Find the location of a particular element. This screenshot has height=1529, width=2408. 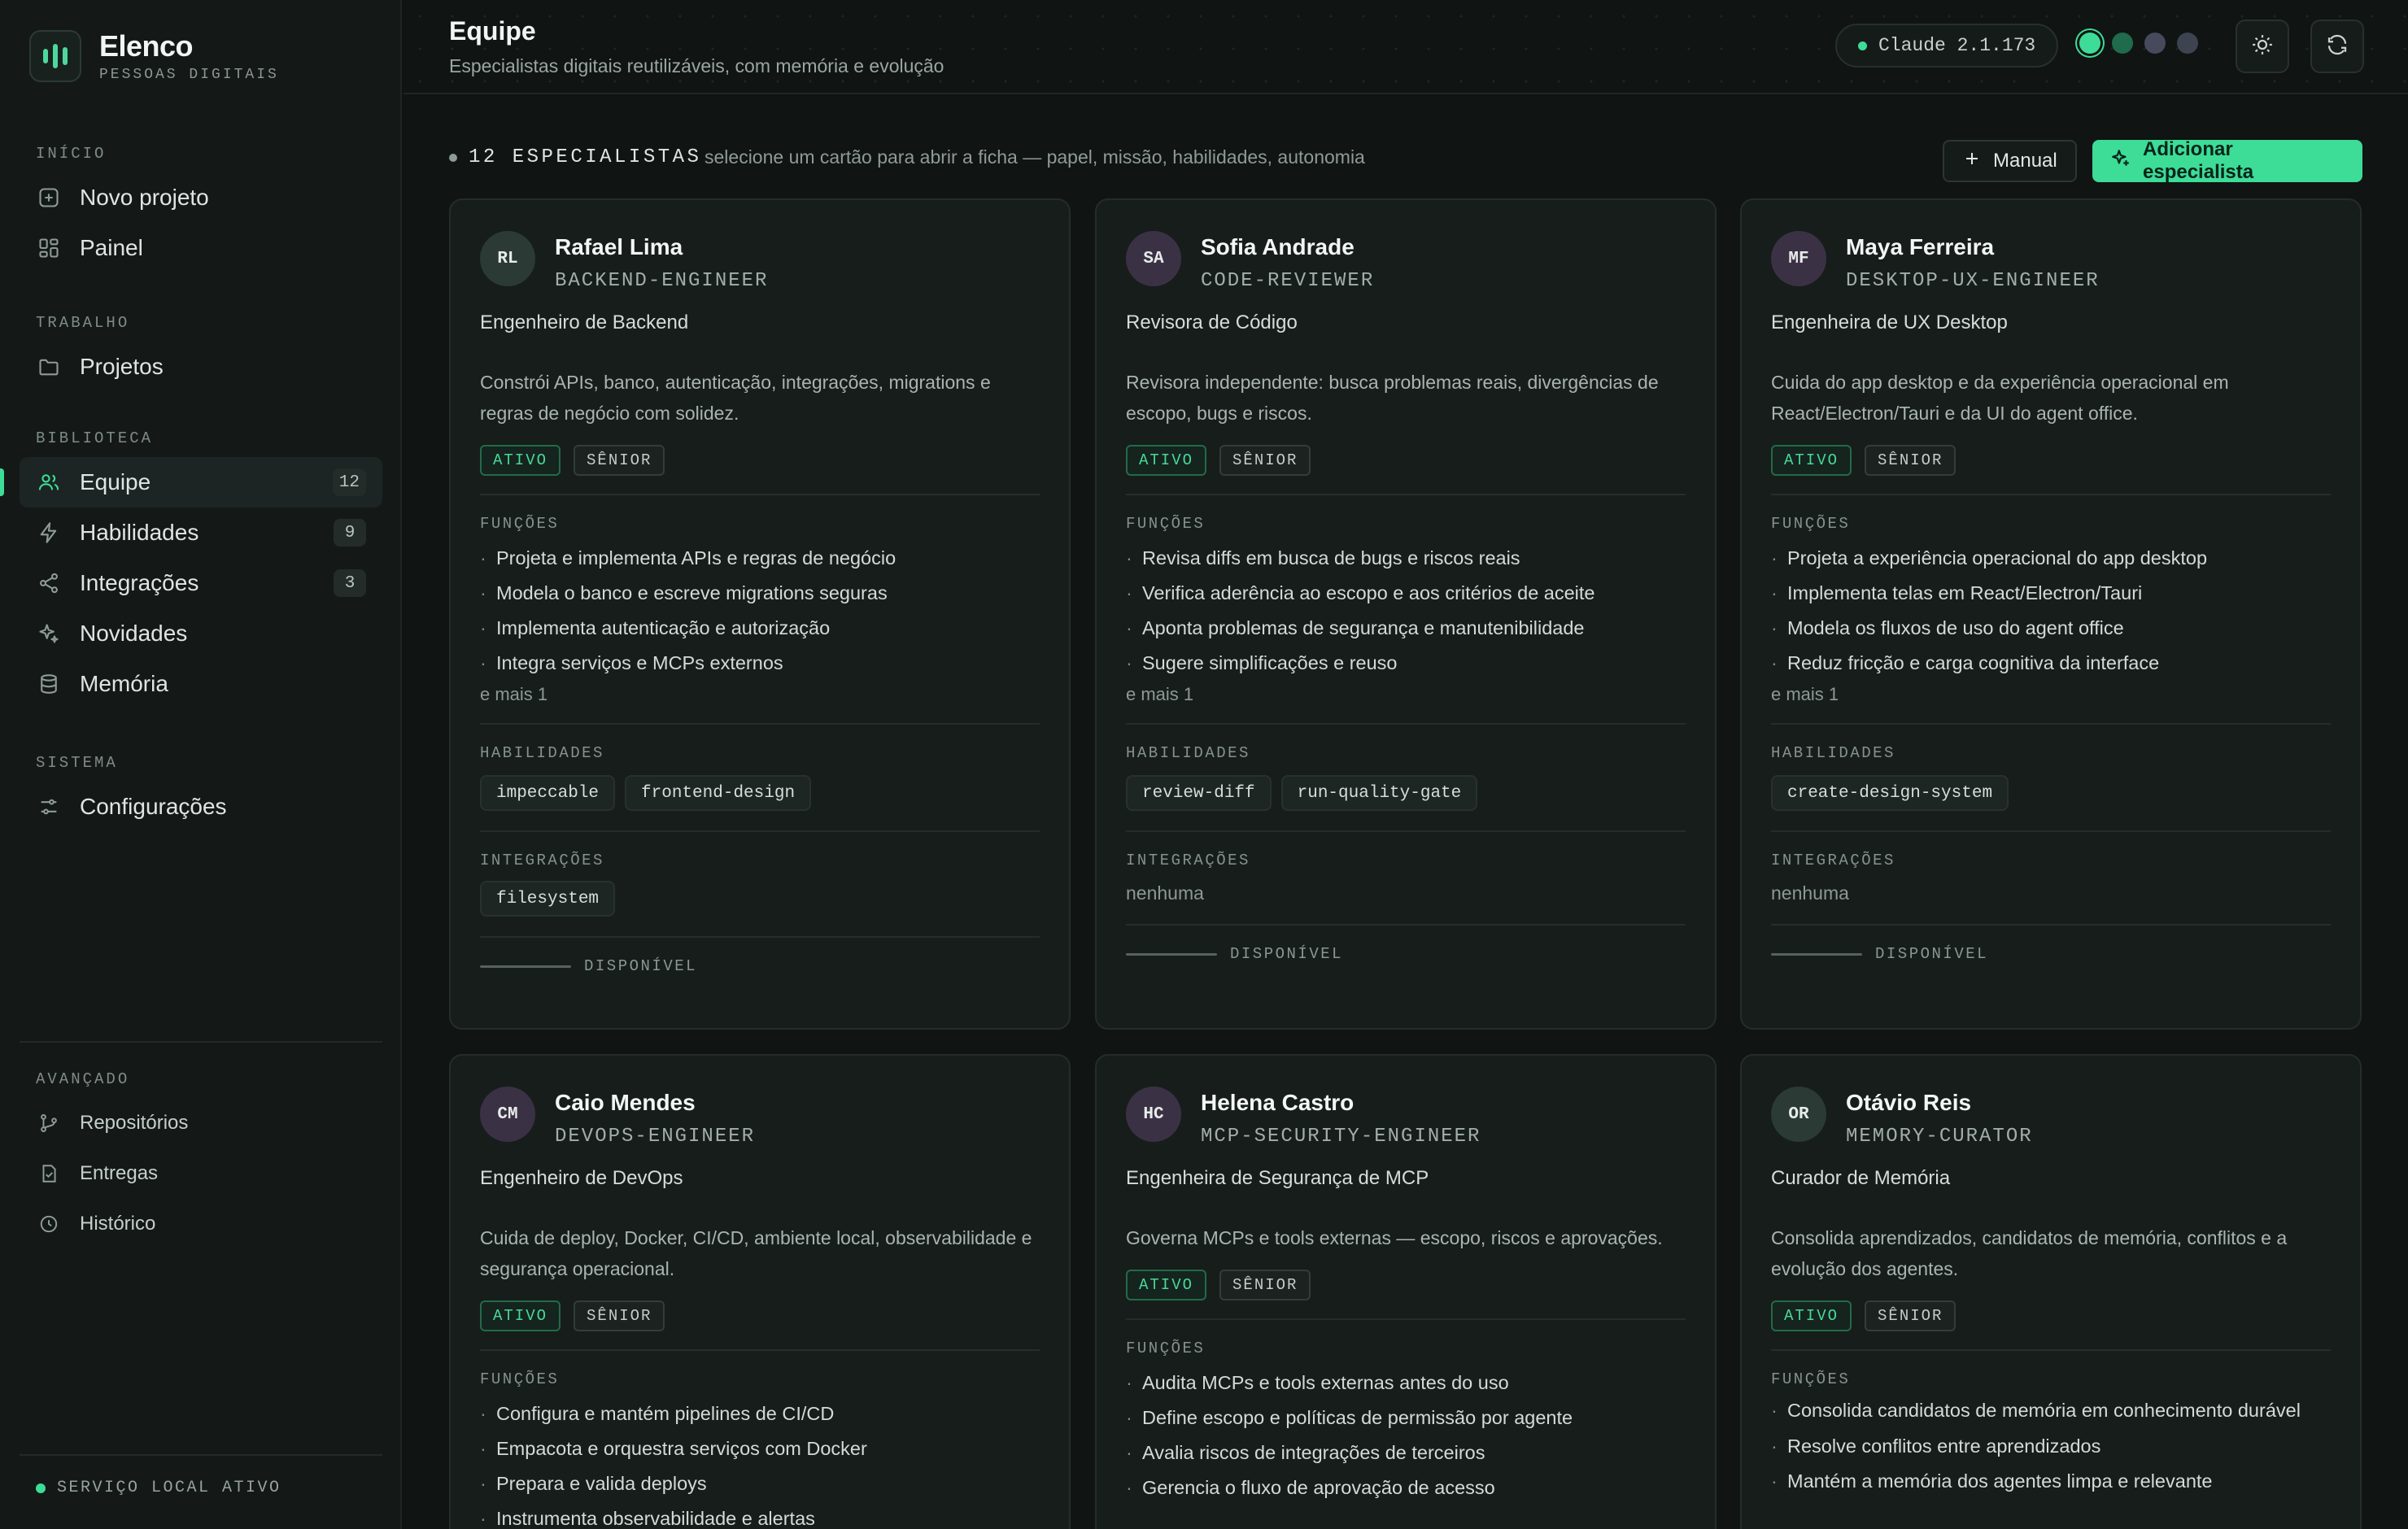

nav-section-label: AVANÇADO is located at coordinates (83, 1079).